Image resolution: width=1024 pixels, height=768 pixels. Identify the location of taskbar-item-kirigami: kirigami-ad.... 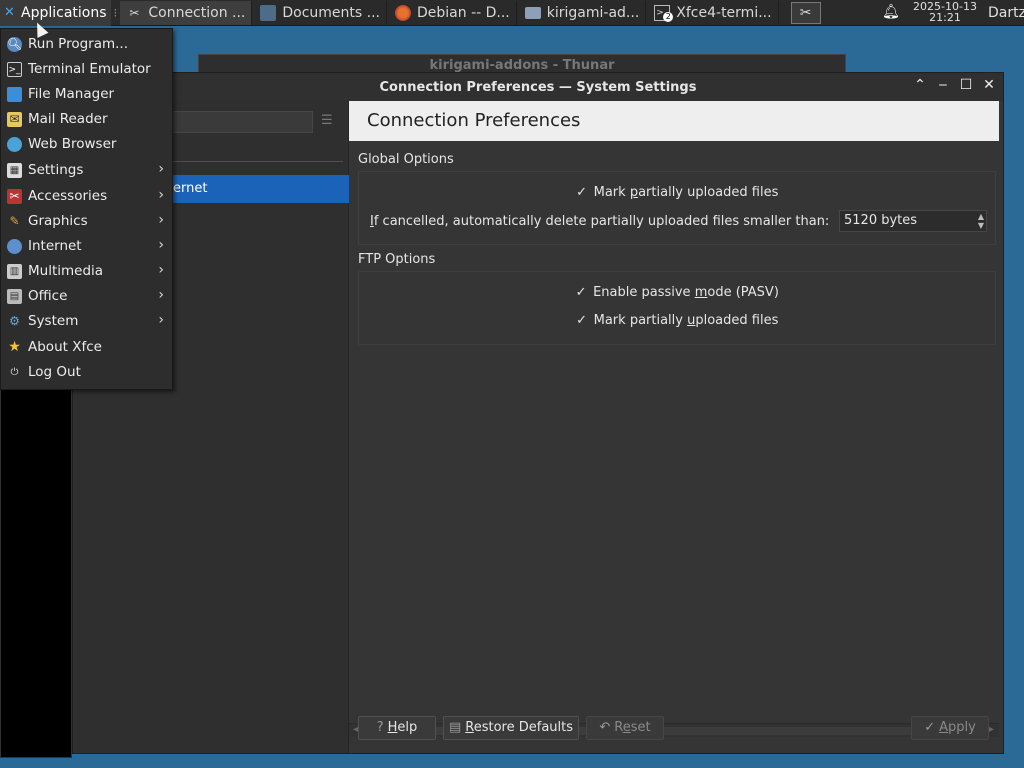
(583, 12).